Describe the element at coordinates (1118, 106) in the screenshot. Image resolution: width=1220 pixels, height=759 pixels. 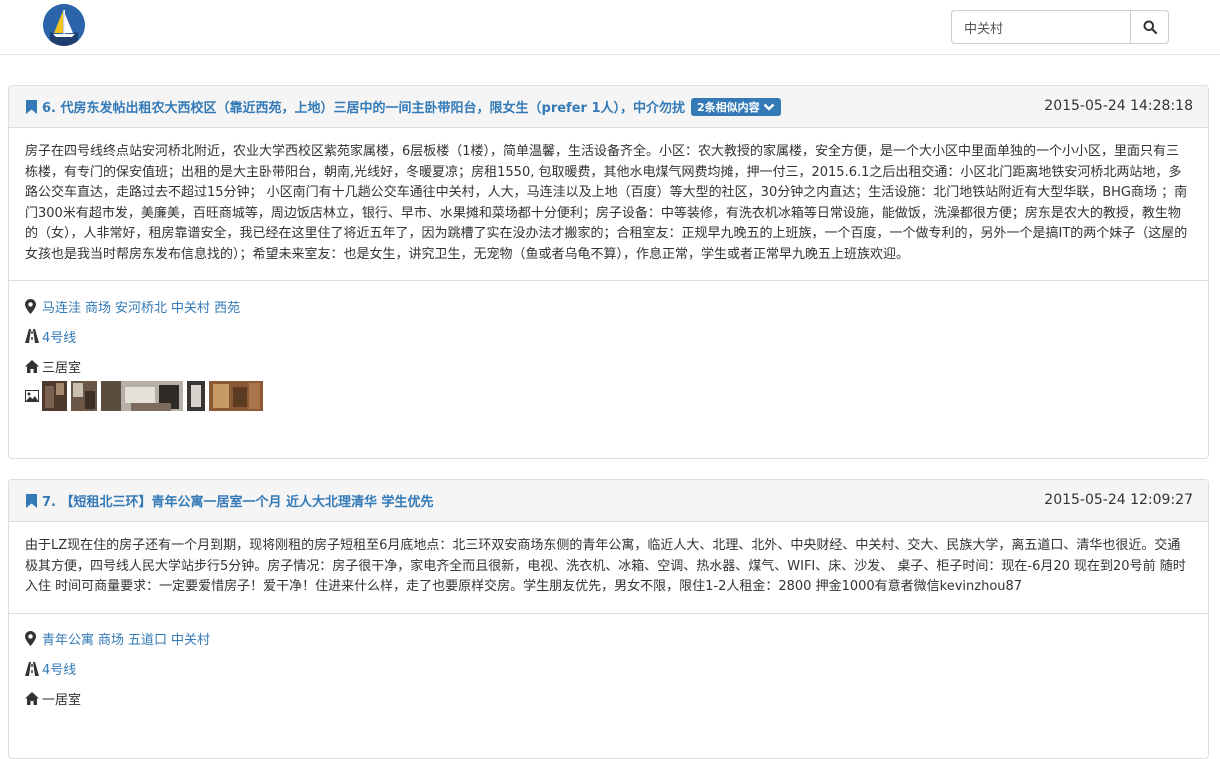
I see `post-date: 2015-05-24 14:28:18` at that location.